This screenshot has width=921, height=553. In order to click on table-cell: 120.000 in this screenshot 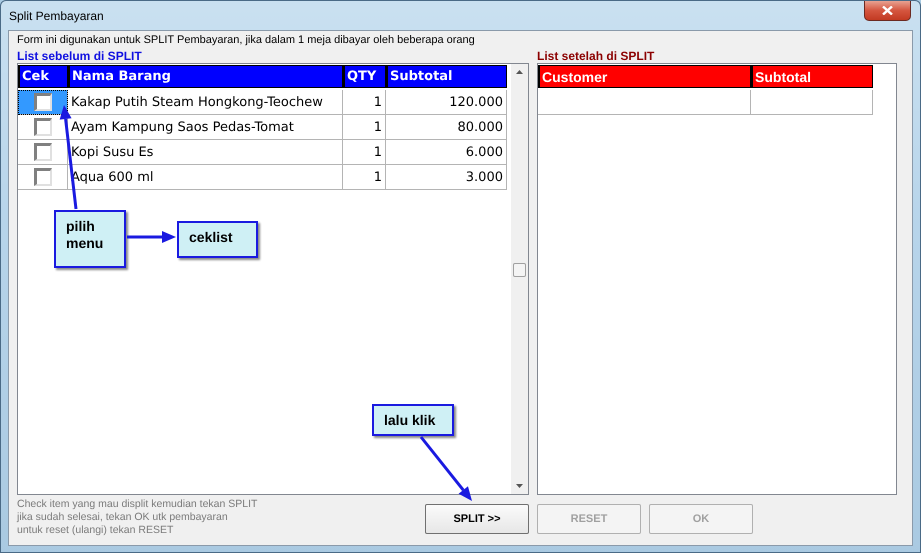, I will do `click(446, 102)`.